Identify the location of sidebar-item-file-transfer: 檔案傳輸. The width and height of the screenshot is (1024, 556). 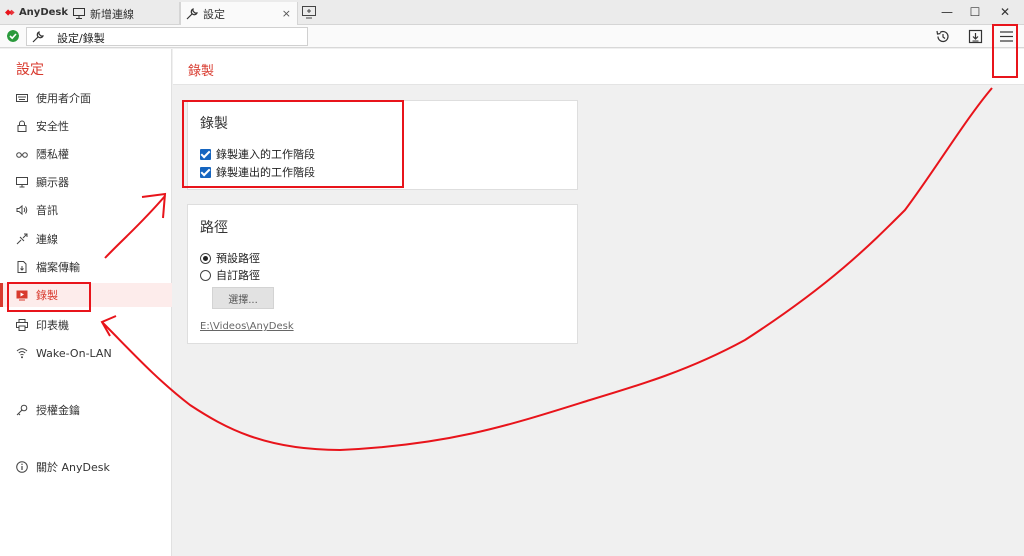
(86, 267).